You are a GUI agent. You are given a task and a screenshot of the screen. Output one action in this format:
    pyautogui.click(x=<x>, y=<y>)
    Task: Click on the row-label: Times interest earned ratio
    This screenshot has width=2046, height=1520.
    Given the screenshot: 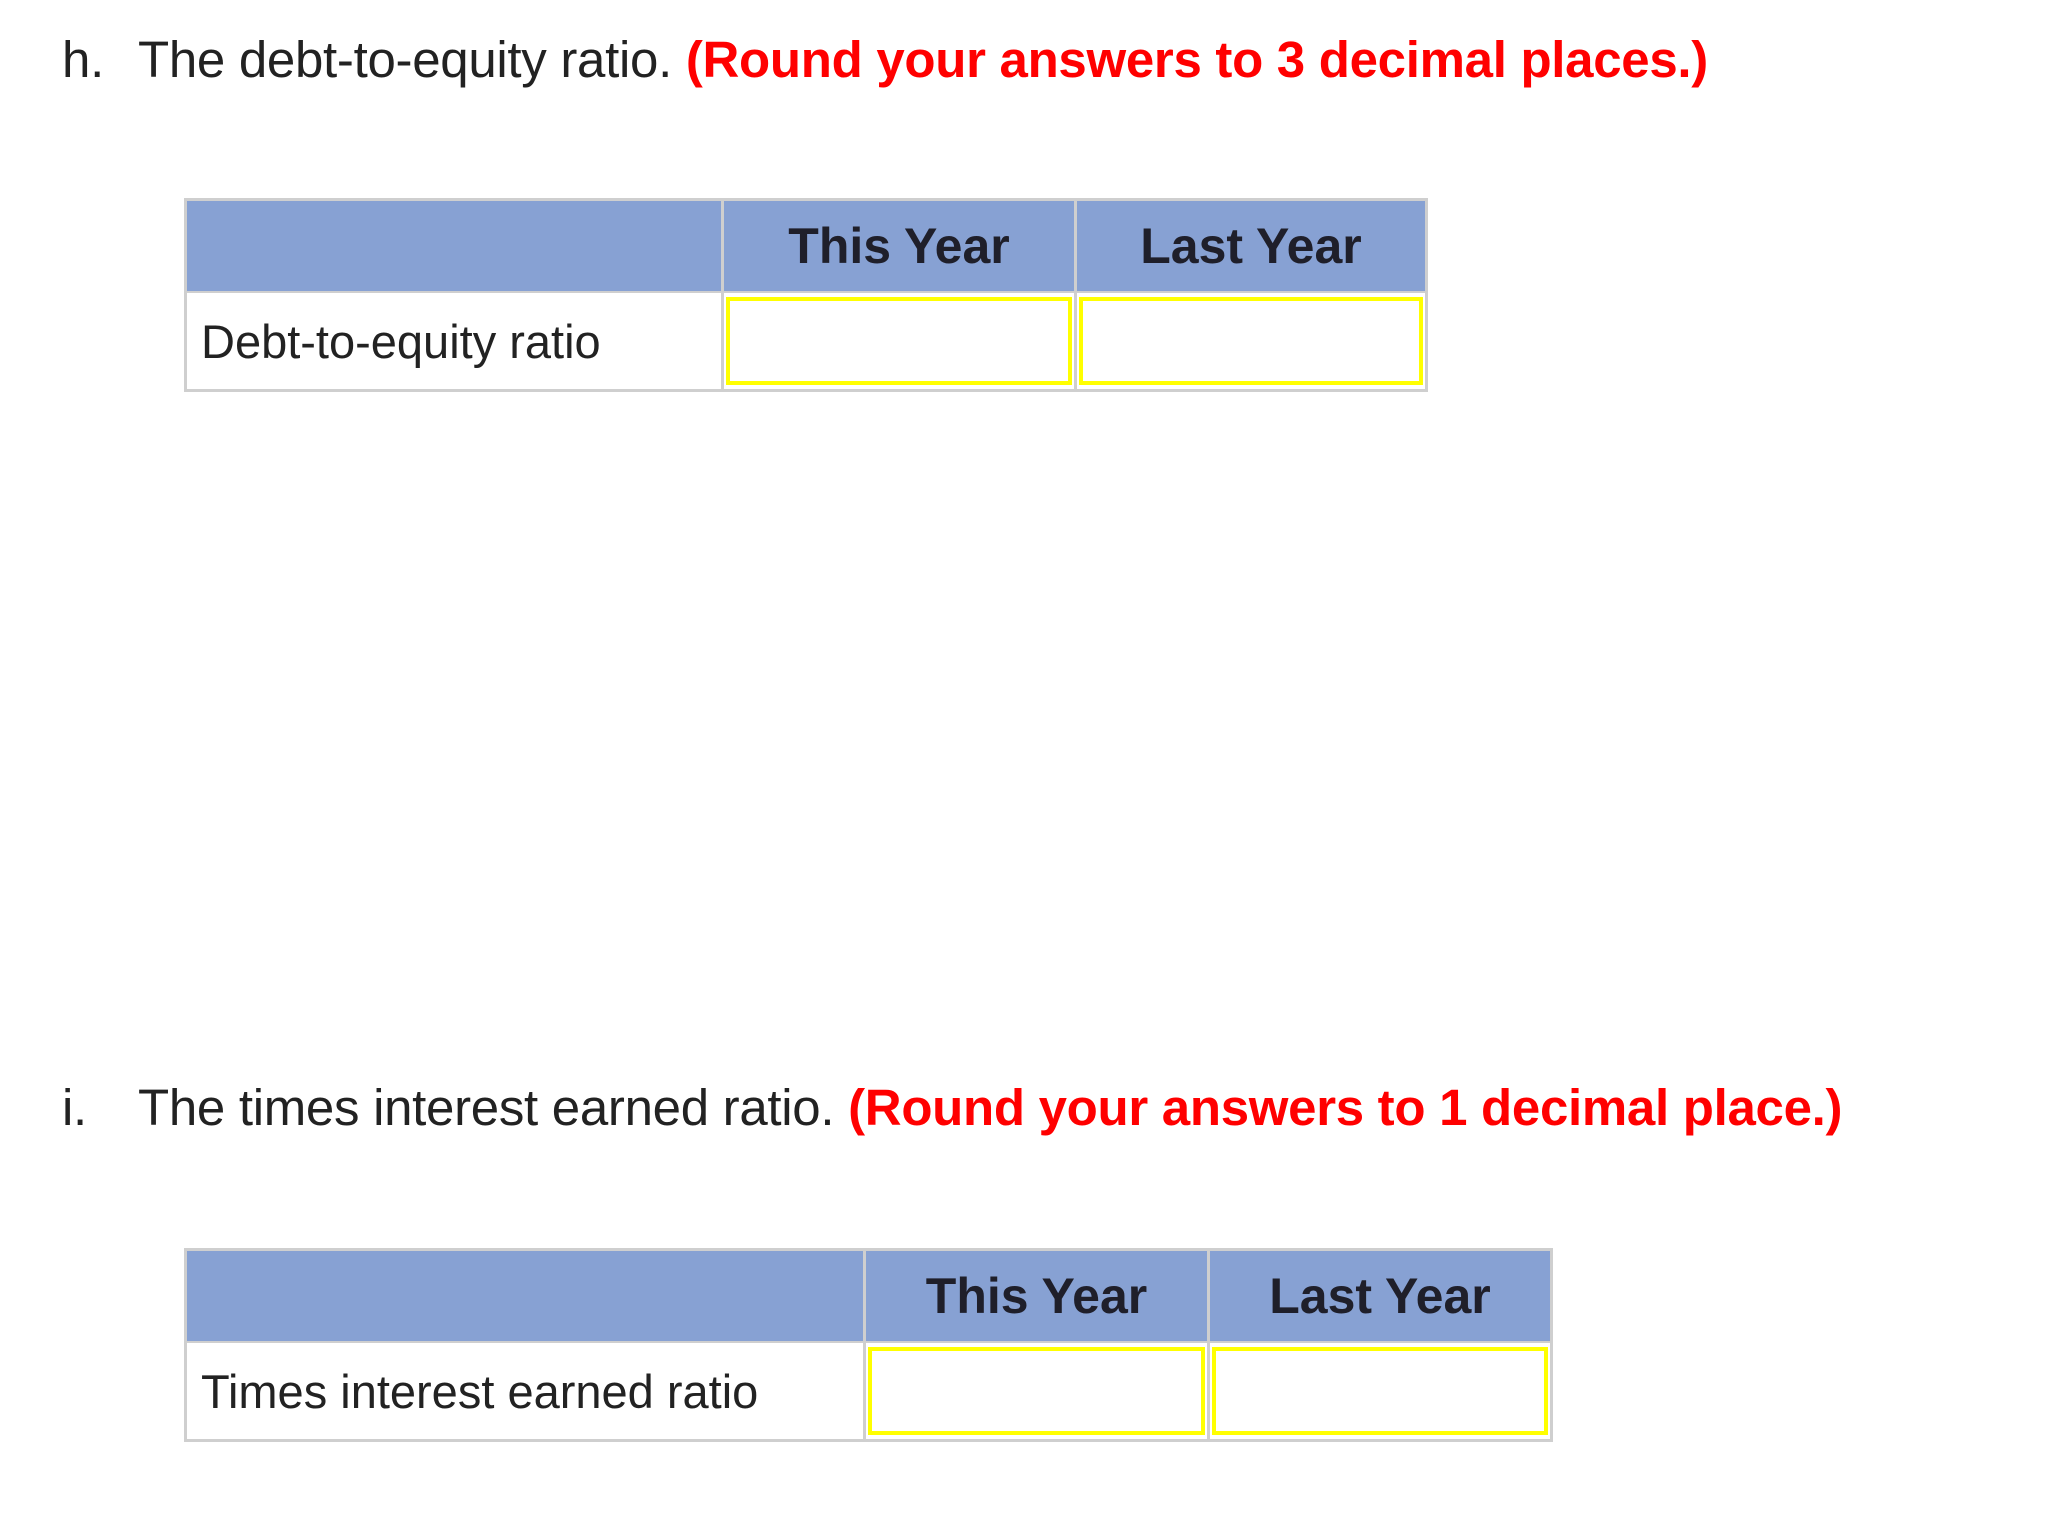 What is the action you would take?
    pyautogui.click(x=525, y=1391)
    